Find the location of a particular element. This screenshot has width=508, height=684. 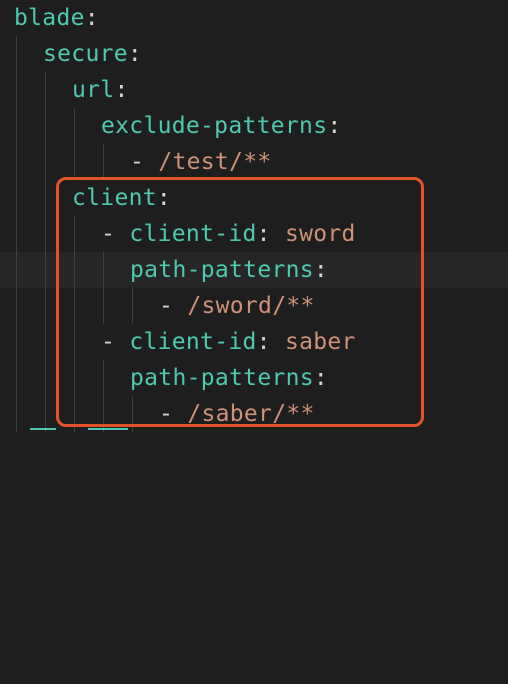

yaml-key: exclude-patterns is located at coordinates (214, 126).